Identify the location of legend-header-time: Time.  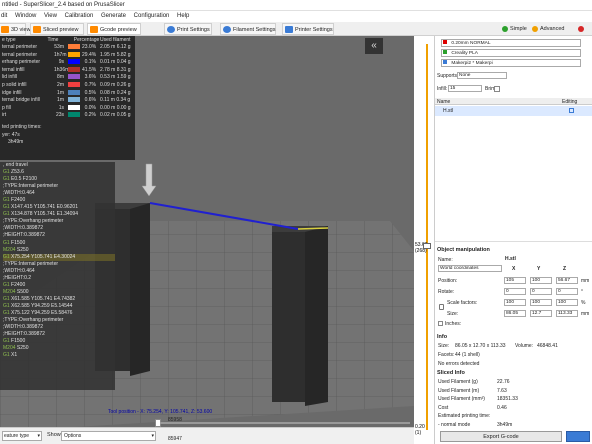
(53, 40).